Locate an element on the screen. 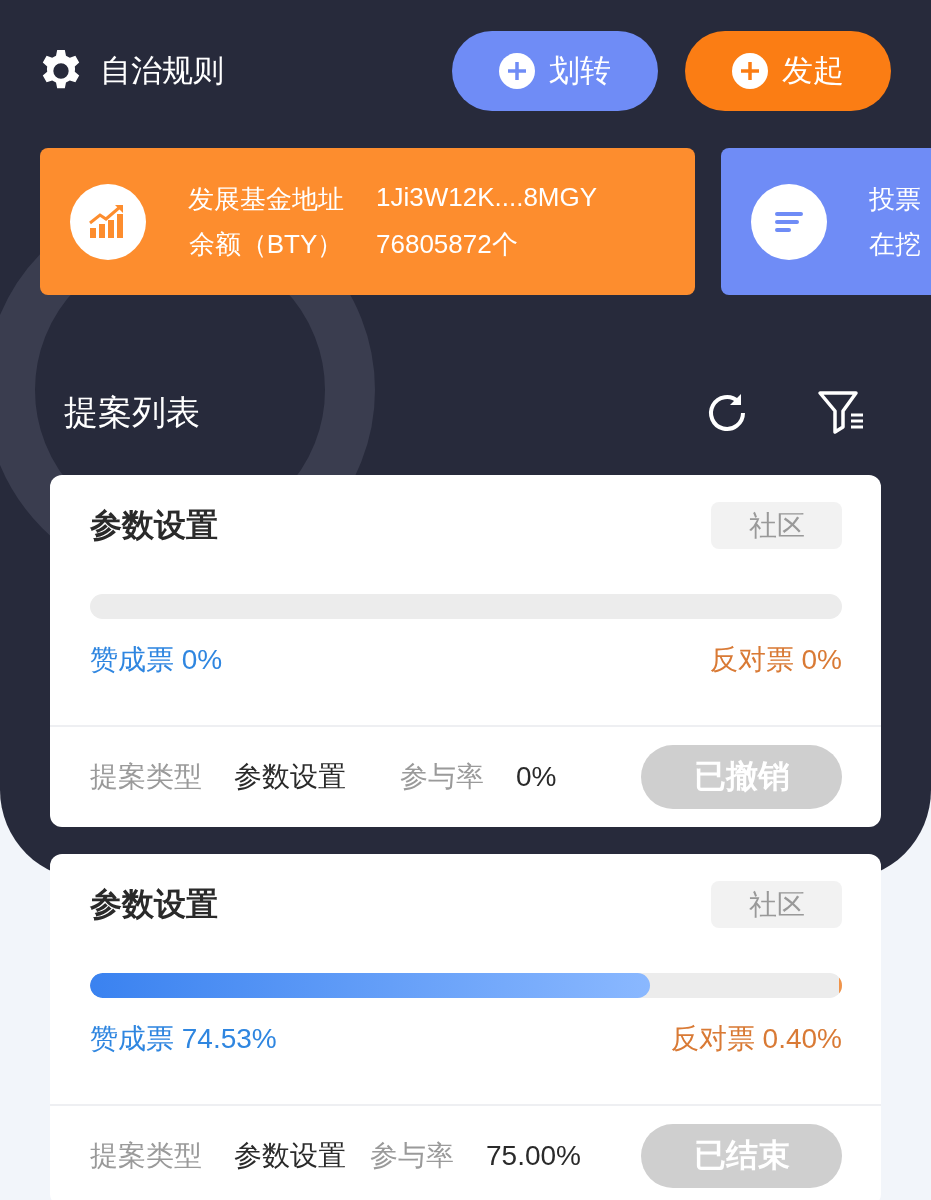 Image resolution: width=931 pixels, height=1200 pixels. against-votes: 反对票 0.40% is located at coordinates (756, 1039).